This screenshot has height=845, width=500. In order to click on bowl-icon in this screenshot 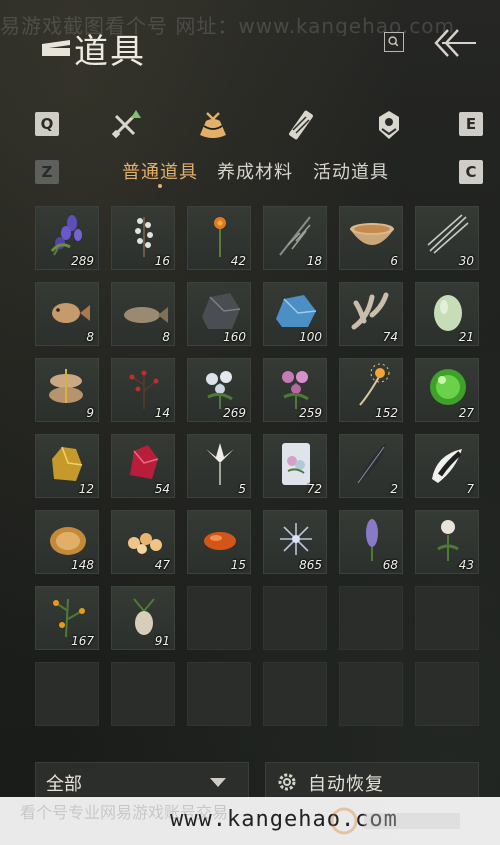, I will do `click(372, 234)`.